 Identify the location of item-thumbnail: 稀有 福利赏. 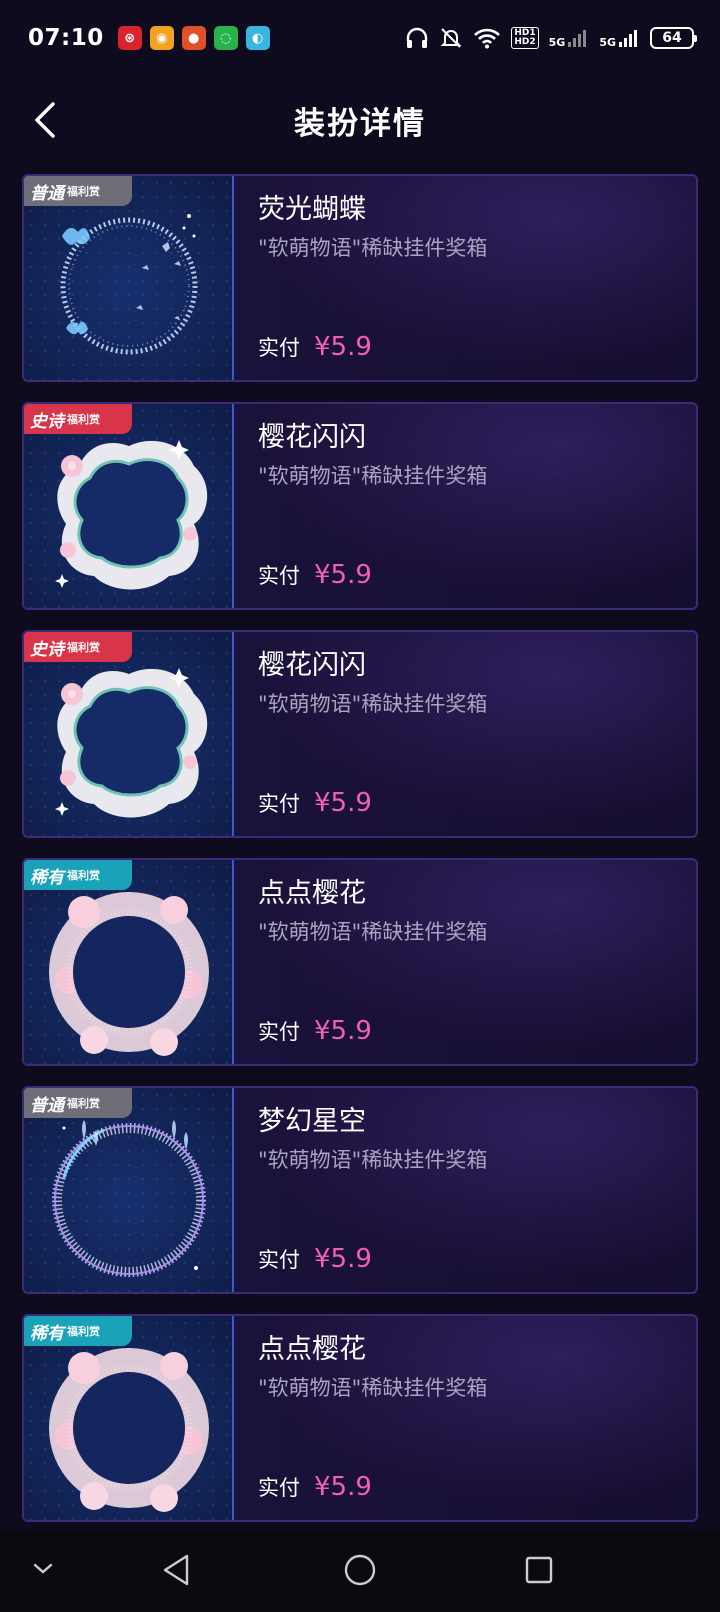
(129, 962).